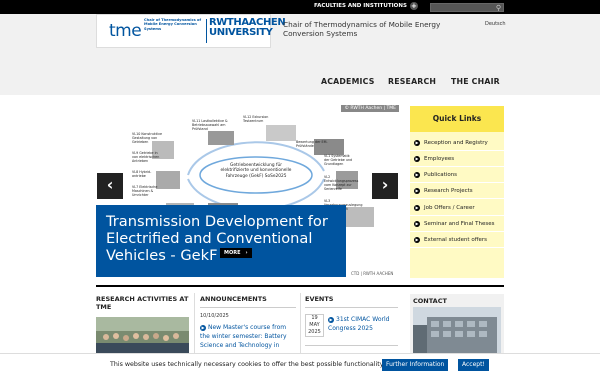 This screenshot has width=600, height=375. Describe the element at coordinates (498, 8) in the screenshot. I see `search-icon: ⚲` at that location.